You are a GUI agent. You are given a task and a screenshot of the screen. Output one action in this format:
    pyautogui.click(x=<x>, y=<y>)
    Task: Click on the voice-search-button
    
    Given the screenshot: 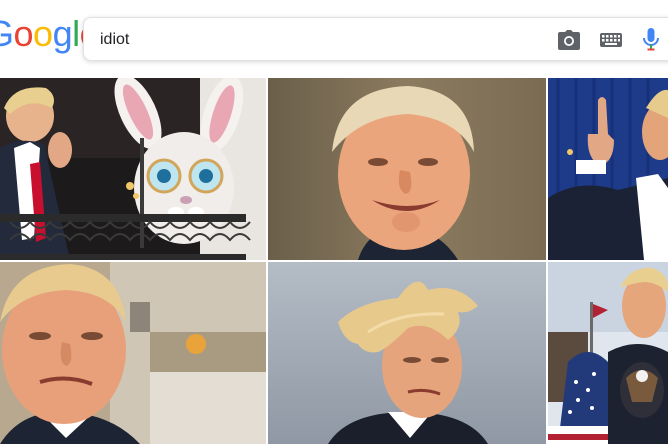 What is the action you would take?
    pyautogui.click(x=651, y=40)
    